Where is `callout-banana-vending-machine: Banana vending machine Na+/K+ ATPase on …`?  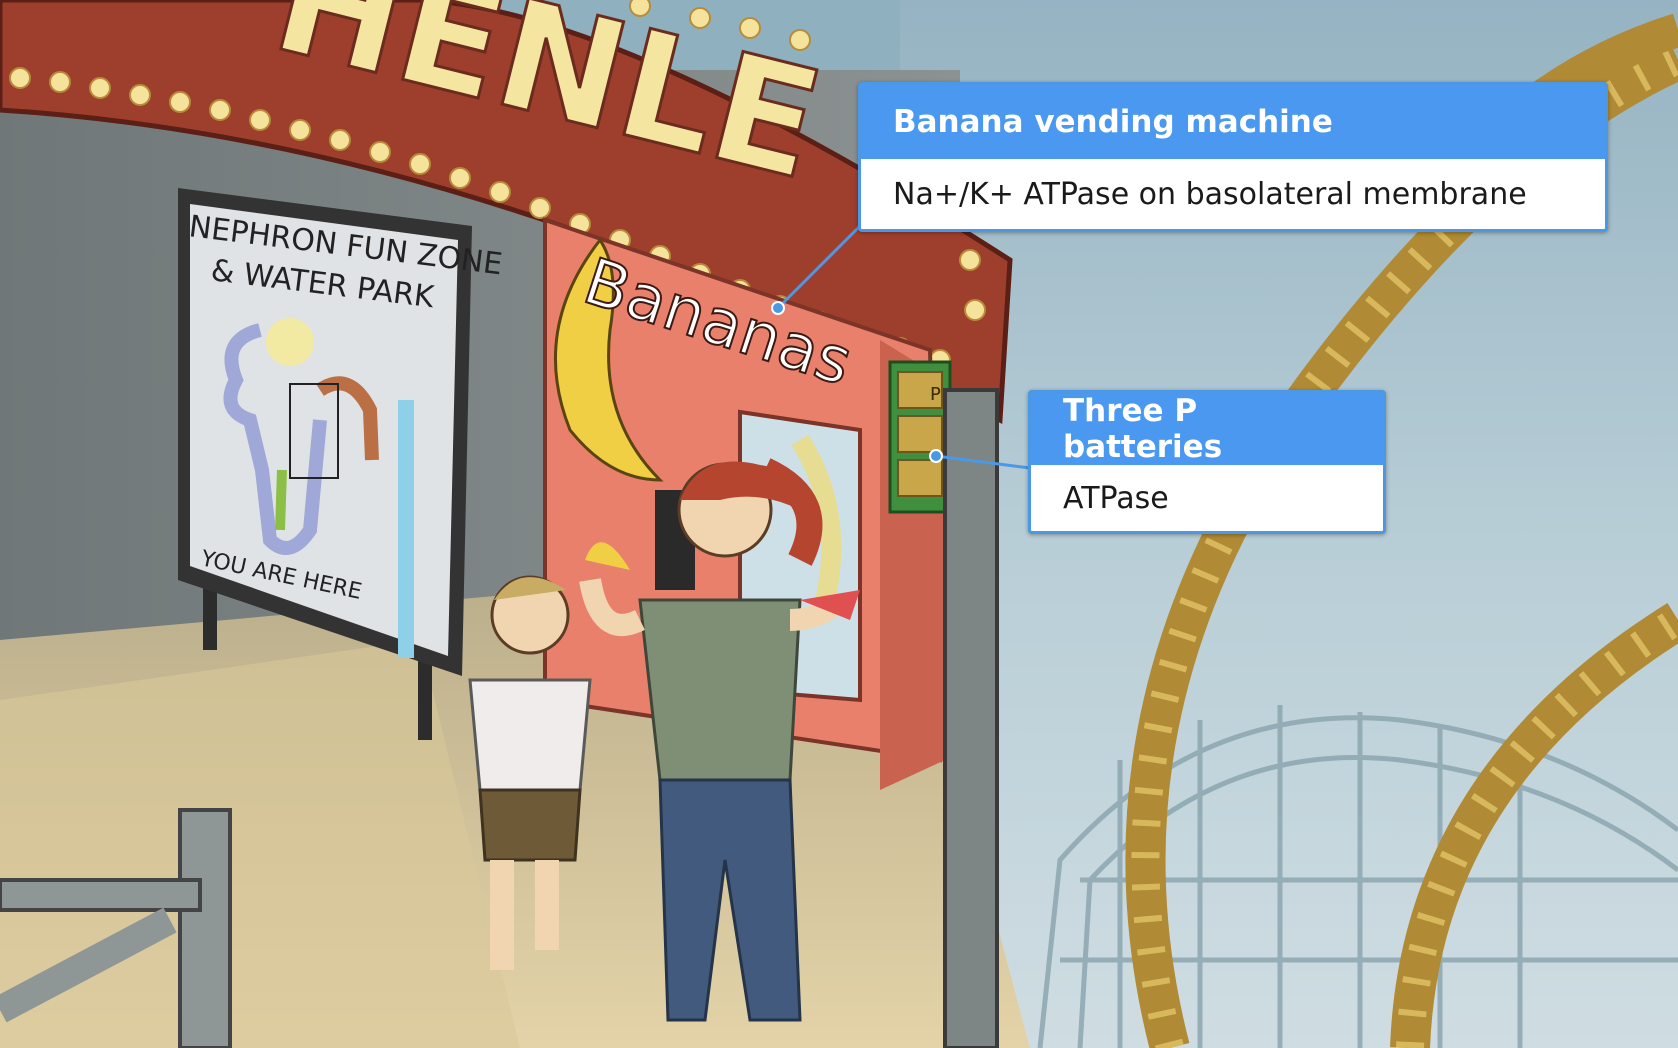 callout-banana-vending-machine: Banana vending machine Na+/K+ ATPase on … is located at coordinates (1233, 157).